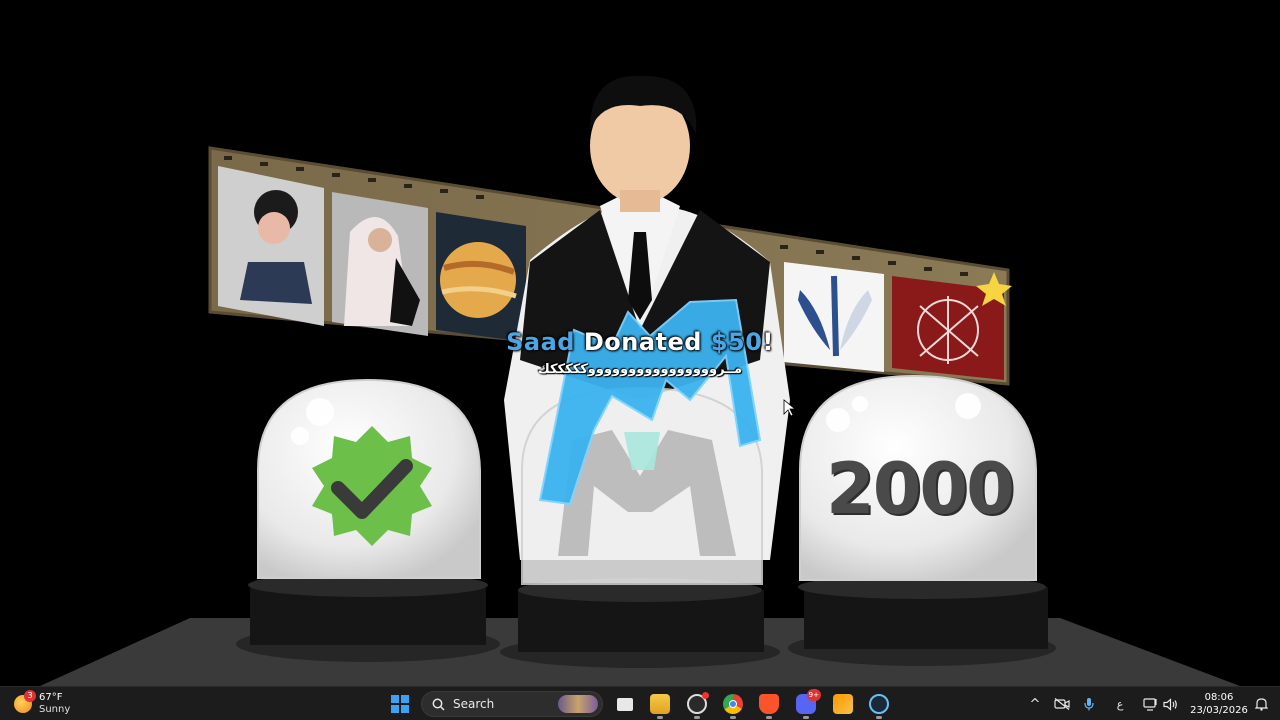  What do you see at coordinates (1219, 703) in the screenshot?
I see `clock-button: 08:06 23/03/2026` at bounding box center [1219, 703].